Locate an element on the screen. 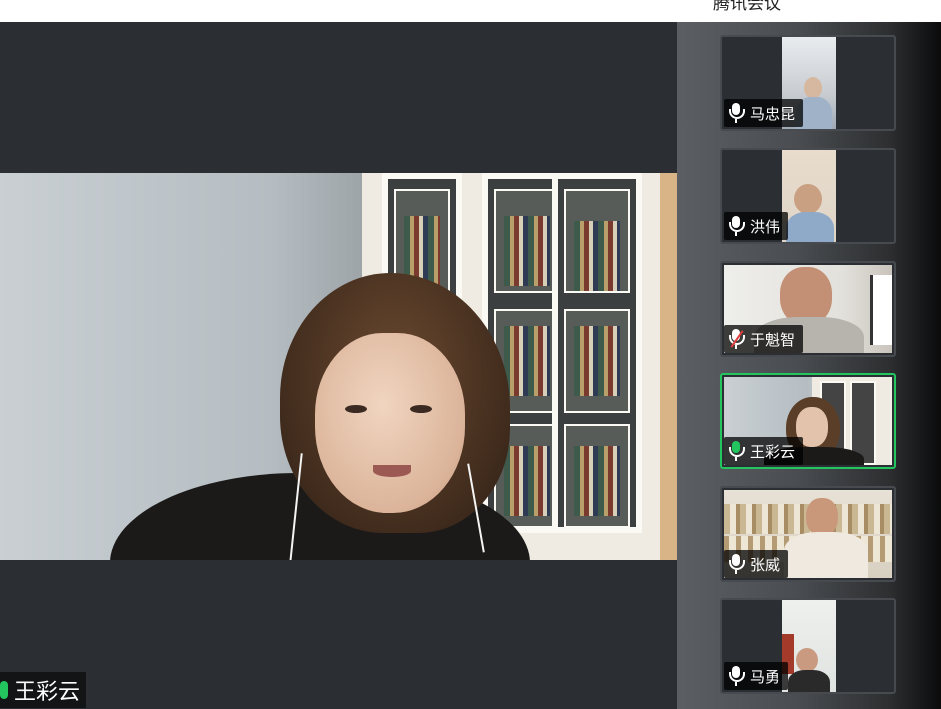 The height and width of the screenshot is (709, 941). participant-tile-active: 王彩云 is located at coordinates (808, 421).